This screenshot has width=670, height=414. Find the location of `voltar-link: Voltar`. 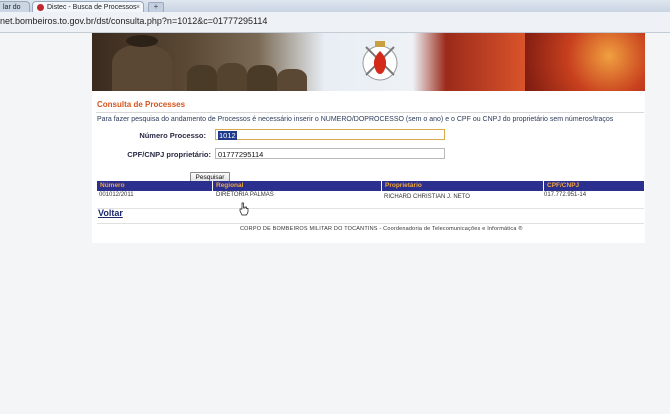

voltar-link: Voltar is located at coordinates (110, 213).